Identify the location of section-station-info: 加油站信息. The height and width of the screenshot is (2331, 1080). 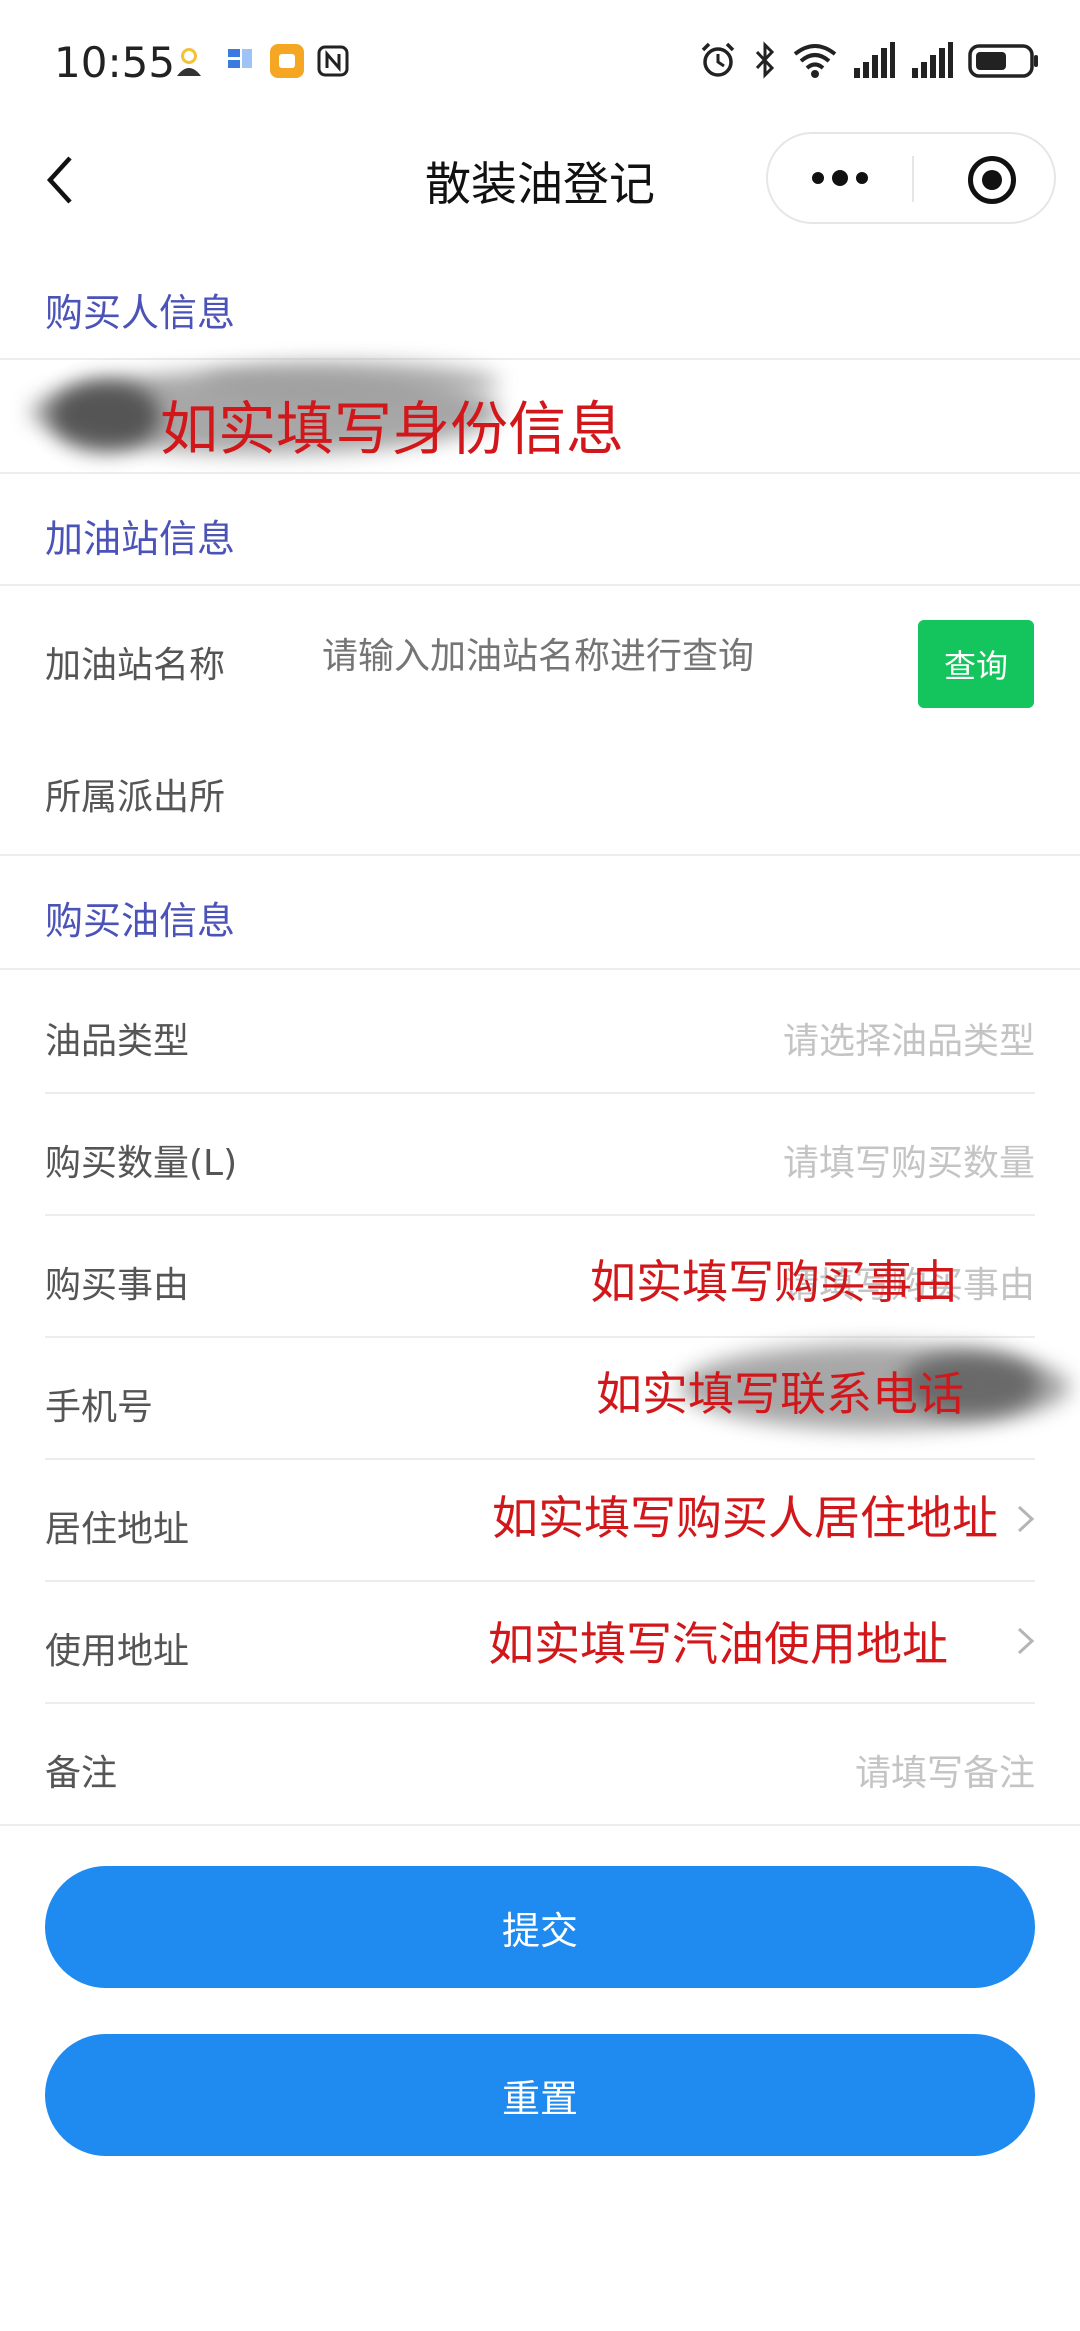
(540, 531).